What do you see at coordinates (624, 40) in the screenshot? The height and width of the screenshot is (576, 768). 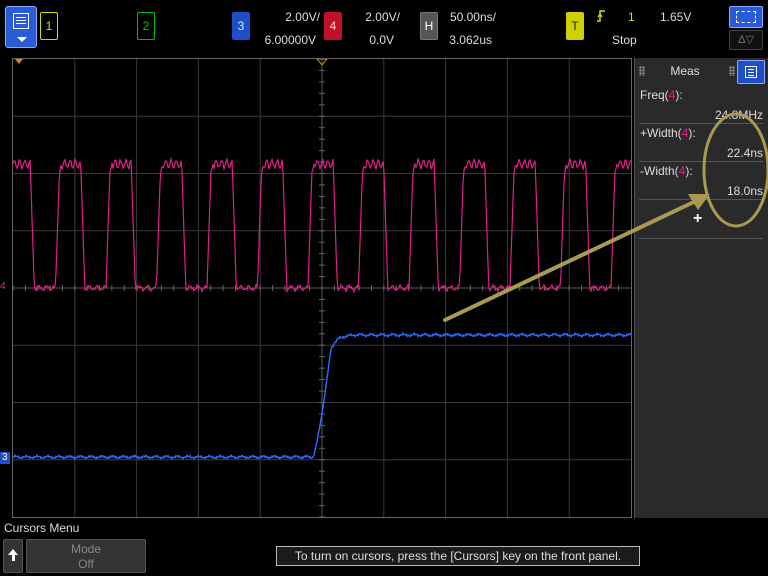 I see `run-state: Stop` at bounding box center [624, 40].